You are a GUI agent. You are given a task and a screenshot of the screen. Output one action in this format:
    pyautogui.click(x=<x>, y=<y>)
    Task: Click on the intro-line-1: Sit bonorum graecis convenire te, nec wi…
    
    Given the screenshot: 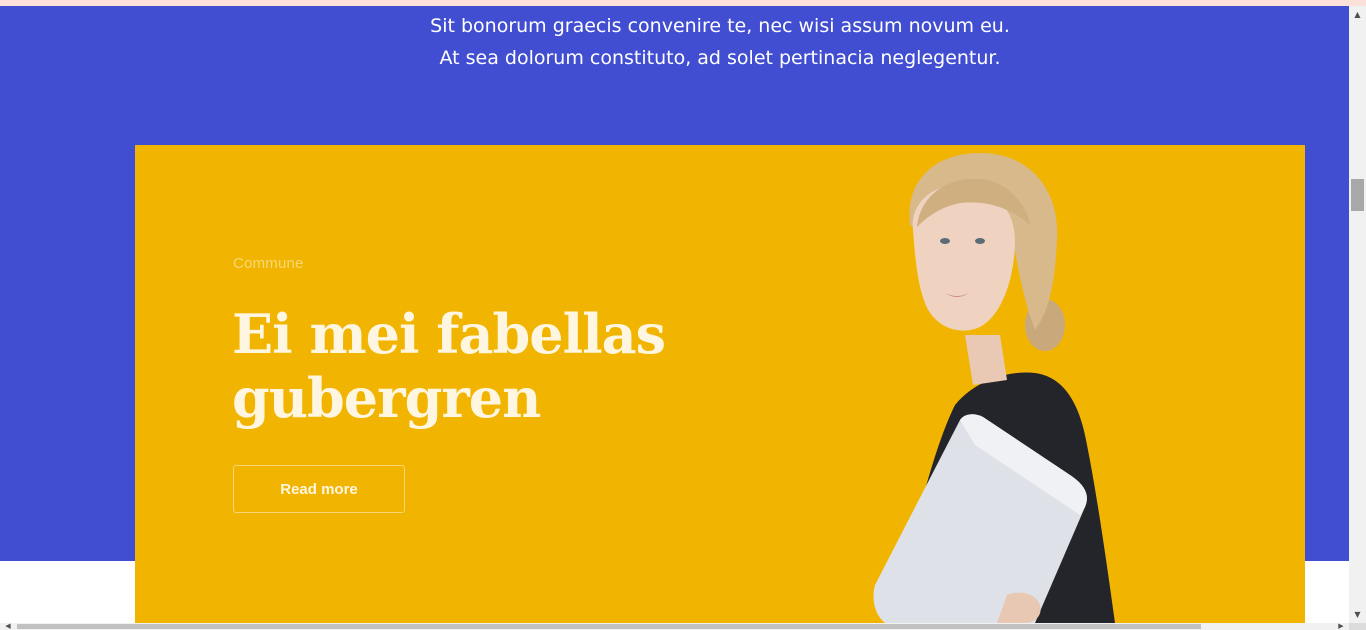 What is the action you would take?
    pyautogui.click(x=720, y=26)
    